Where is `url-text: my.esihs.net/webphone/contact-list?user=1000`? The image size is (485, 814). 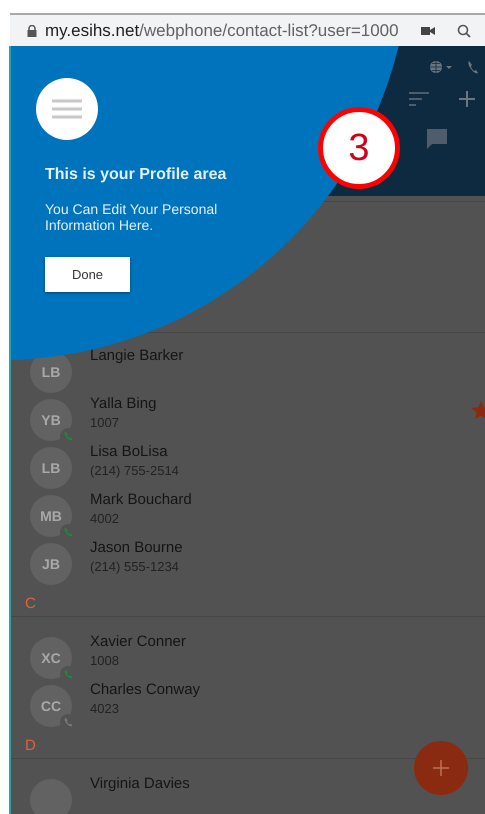
url-text: my.esihs.net/webphone/contact-list?user=1000 is located at coordinates (222, 30).